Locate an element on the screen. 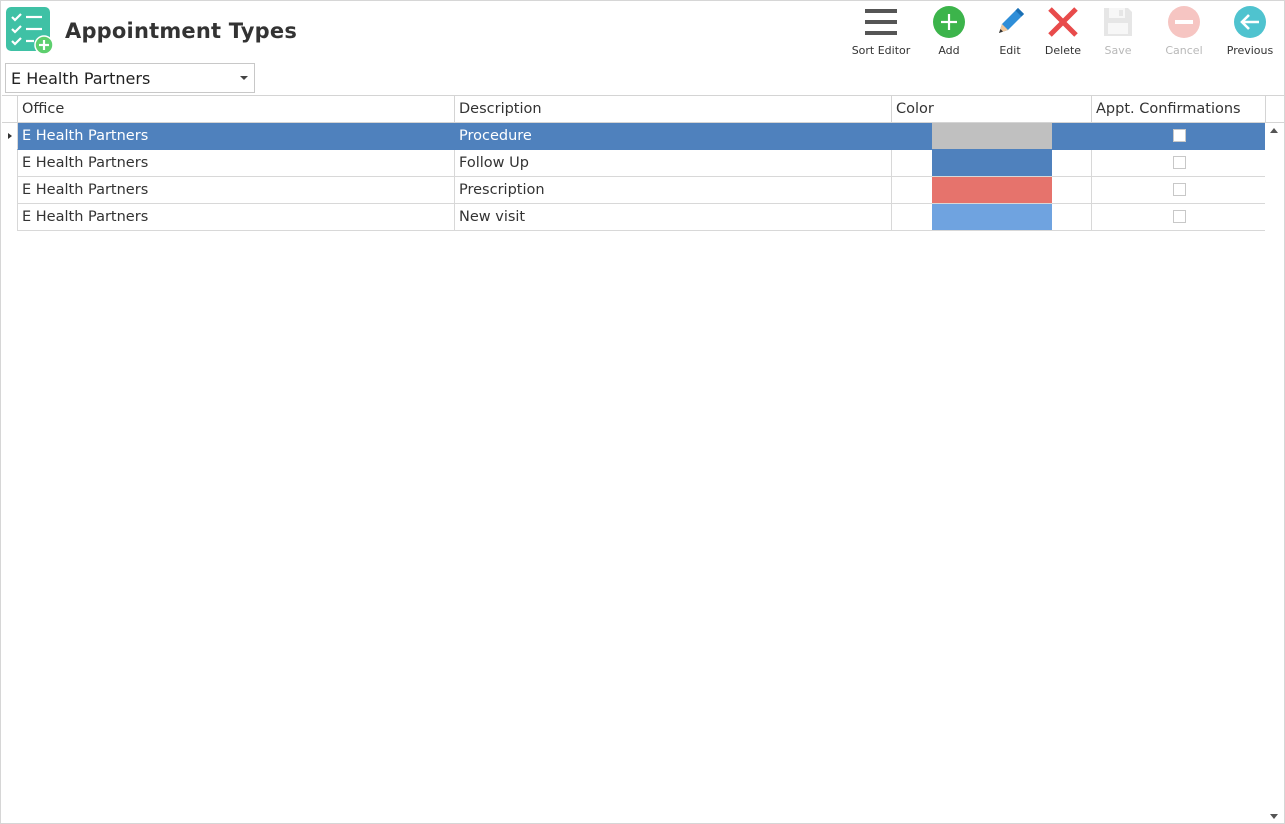 The width and height of the screenshot is (1285, 824). add-button: Add is located at coordinates (949, 32).